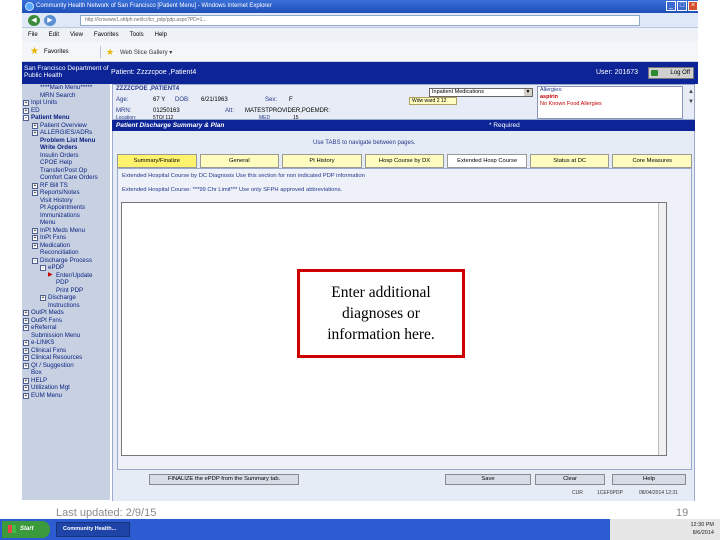 This screenshot has height=540, width=720. I want to click on nav-item: + HELP, so click(66, 381).